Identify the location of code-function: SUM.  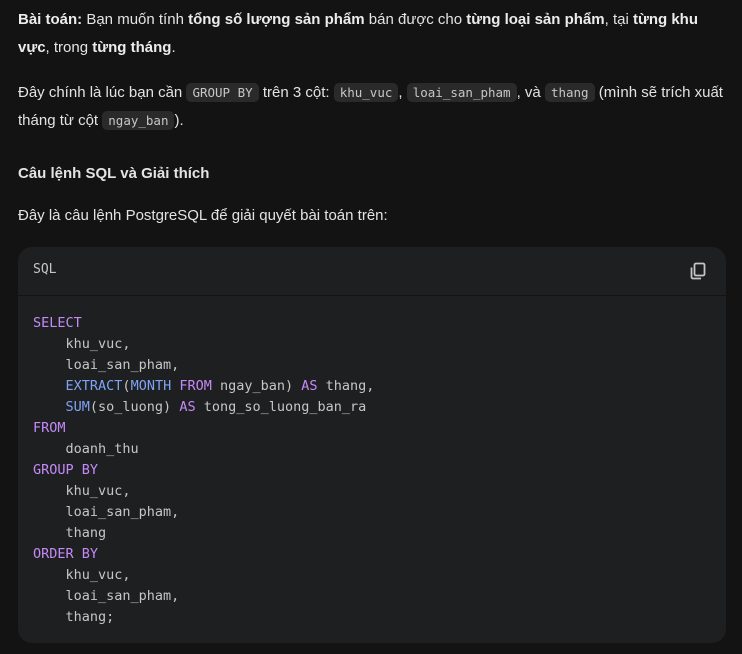
(77, 407).